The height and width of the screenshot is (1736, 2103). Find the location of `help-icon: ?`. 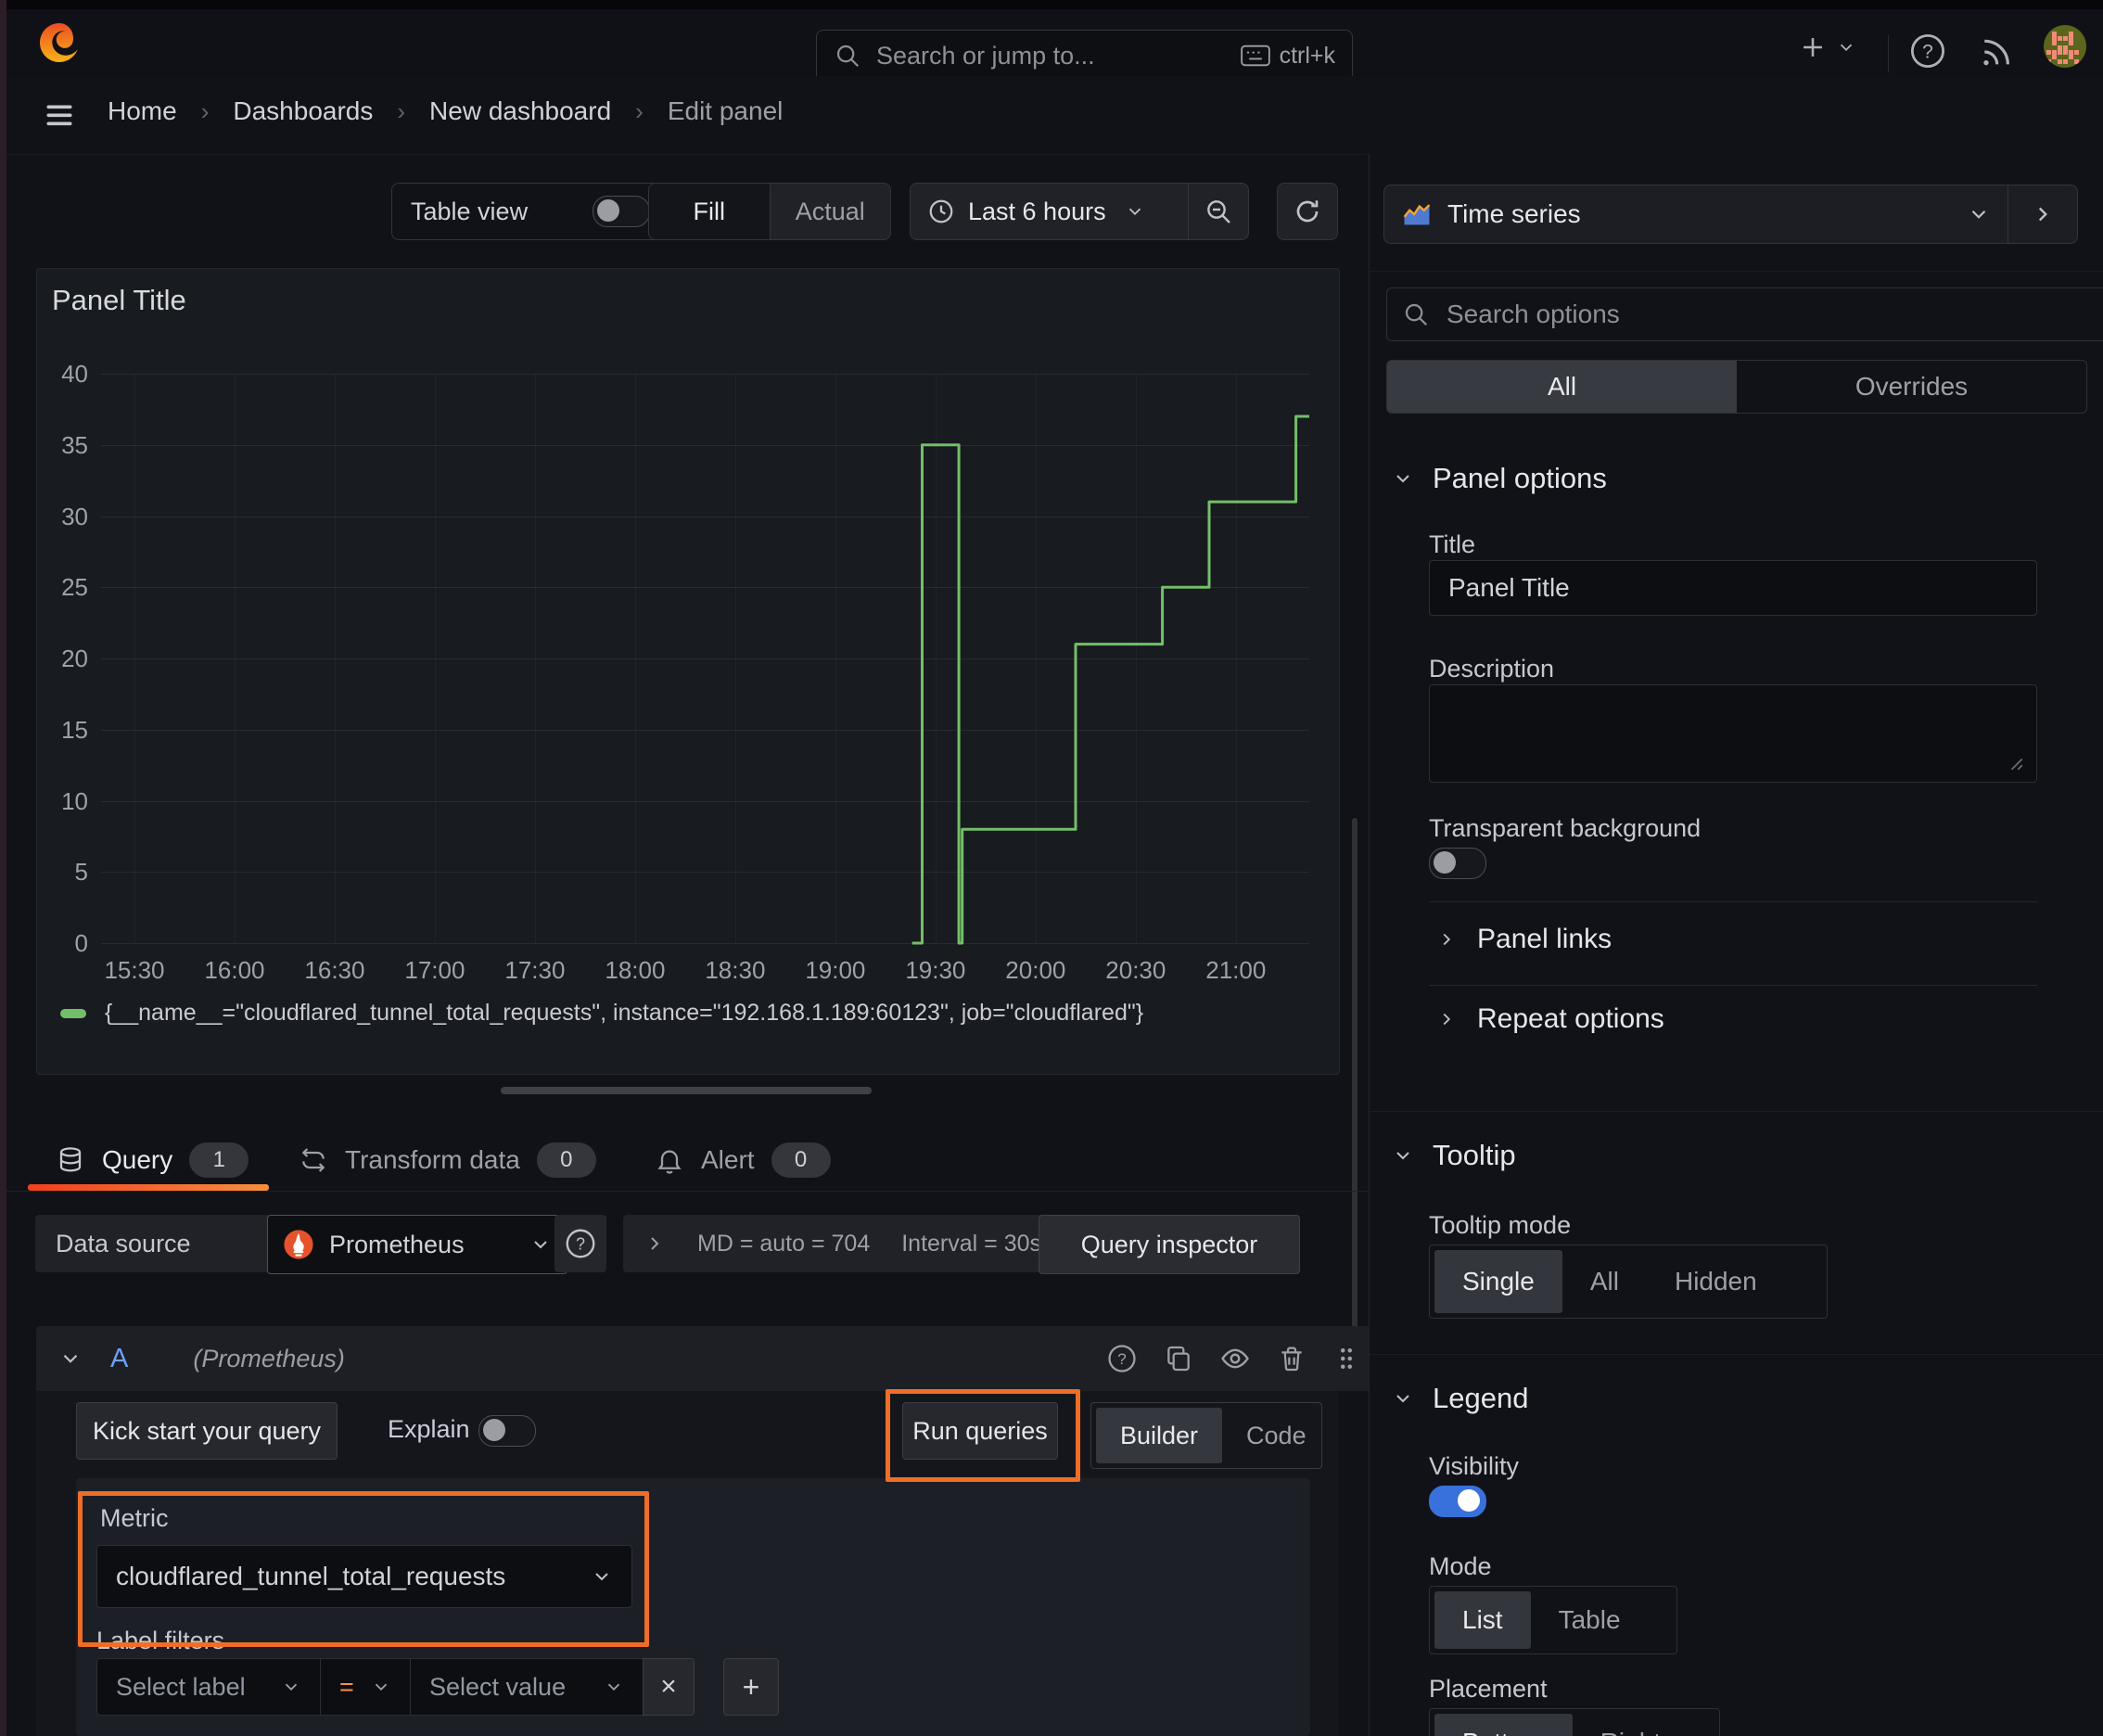

help-icon: ? is located at coordinates (1122, 1358).